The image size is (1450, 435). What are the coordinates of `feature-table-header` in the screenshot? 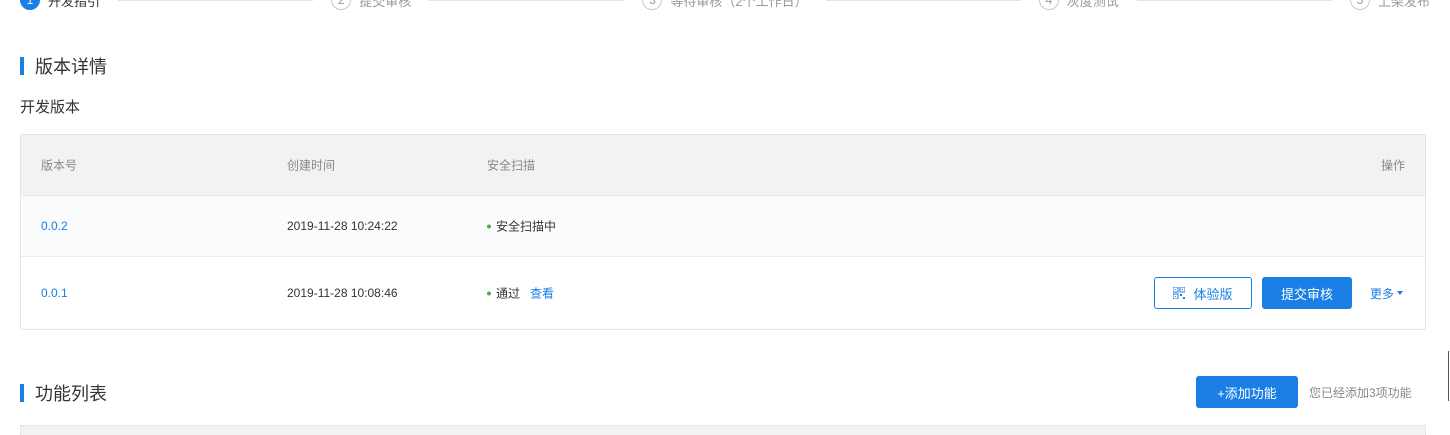 It's located at (723, 430).